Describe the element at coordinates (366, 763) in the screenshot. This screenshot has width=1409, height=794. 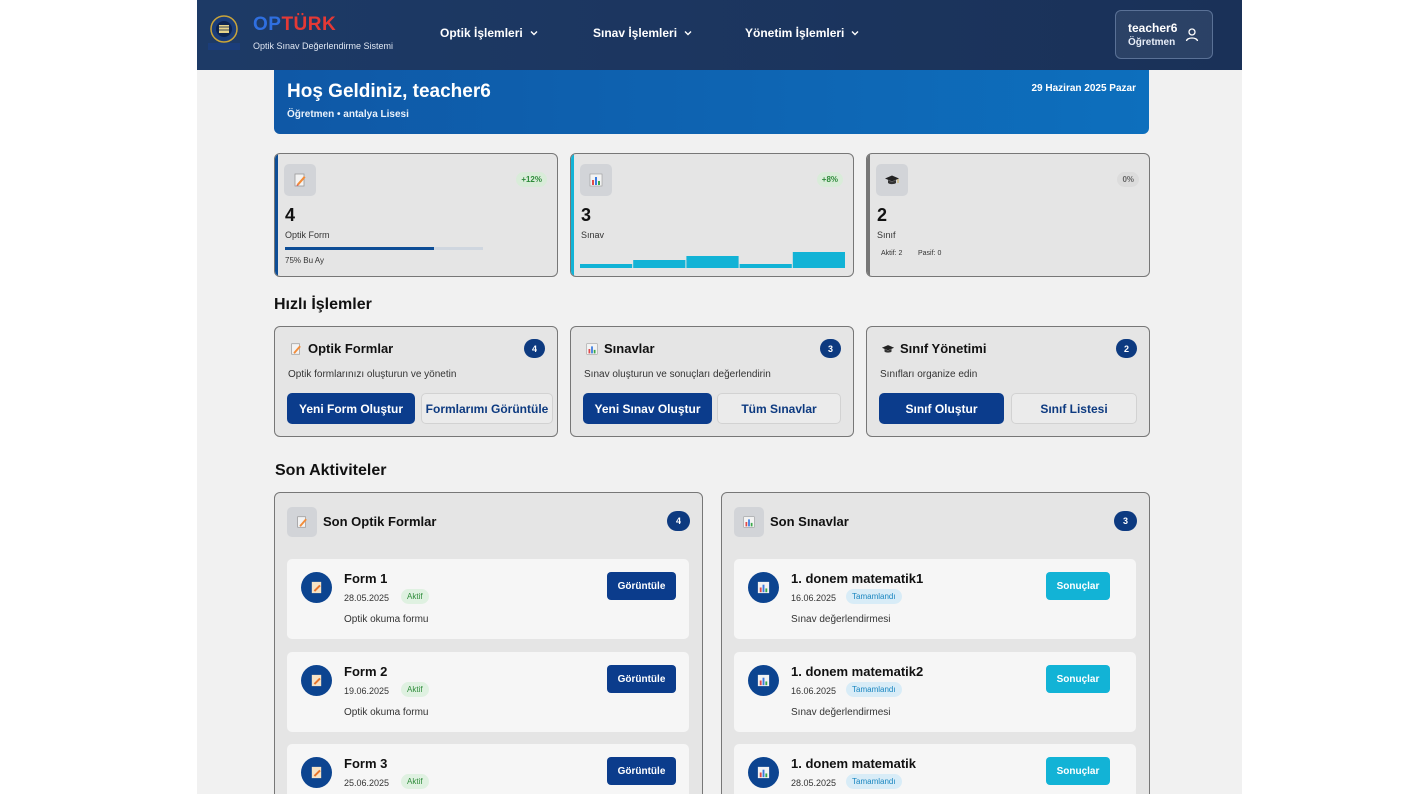
I see `item-name: Form 3` at that location.